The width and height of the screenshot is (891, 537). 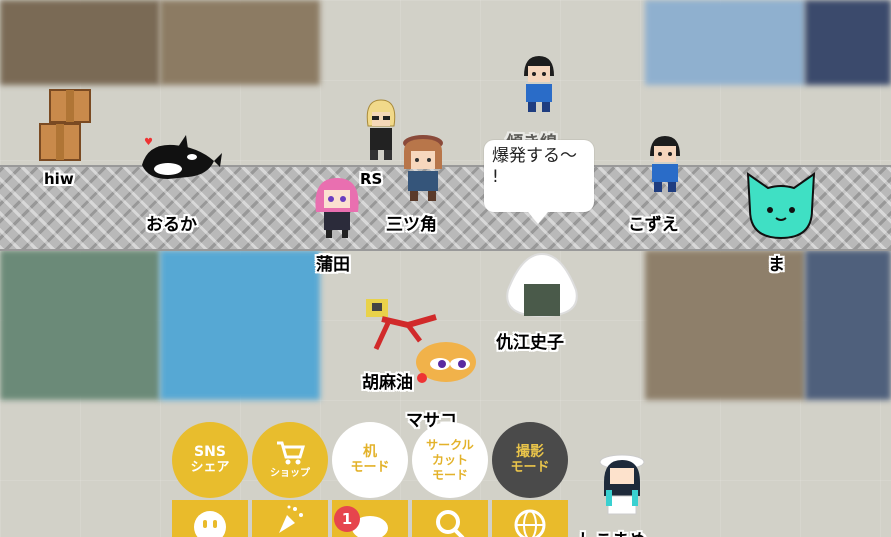 I want to click on sns-share-label-1: SNS, so click(x=210, y=452).